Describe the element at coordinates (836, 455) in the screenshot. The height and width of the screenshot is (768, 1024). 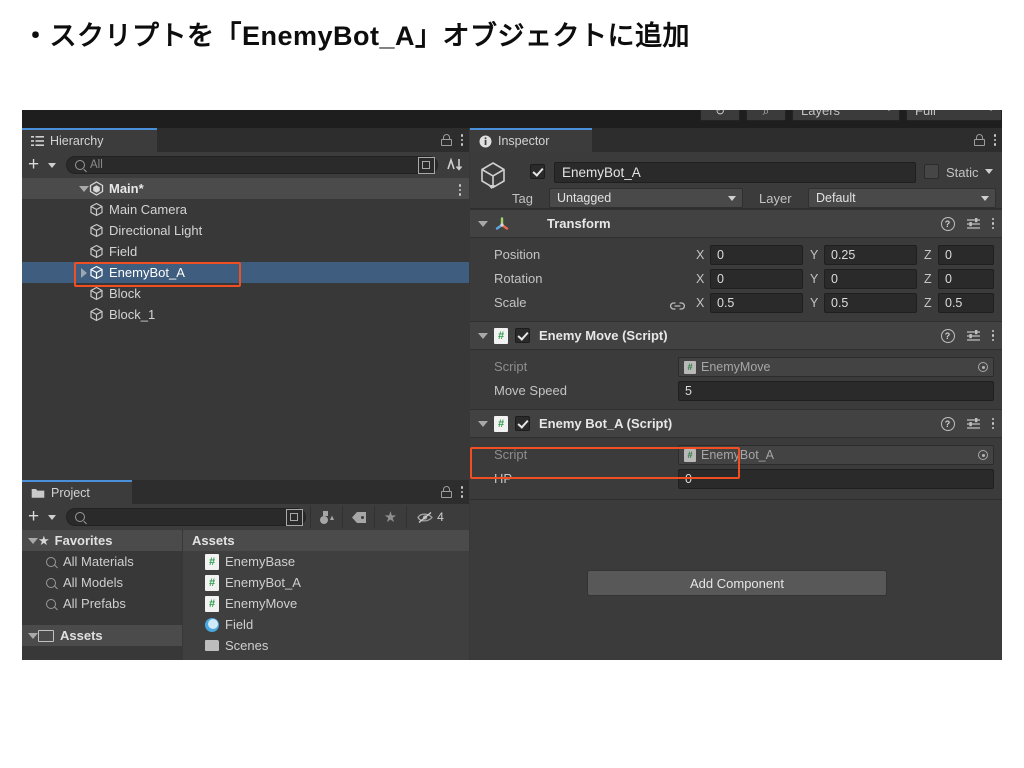
I see `enemy-bot-a-script-field: # EnemyBot_A` at that location.